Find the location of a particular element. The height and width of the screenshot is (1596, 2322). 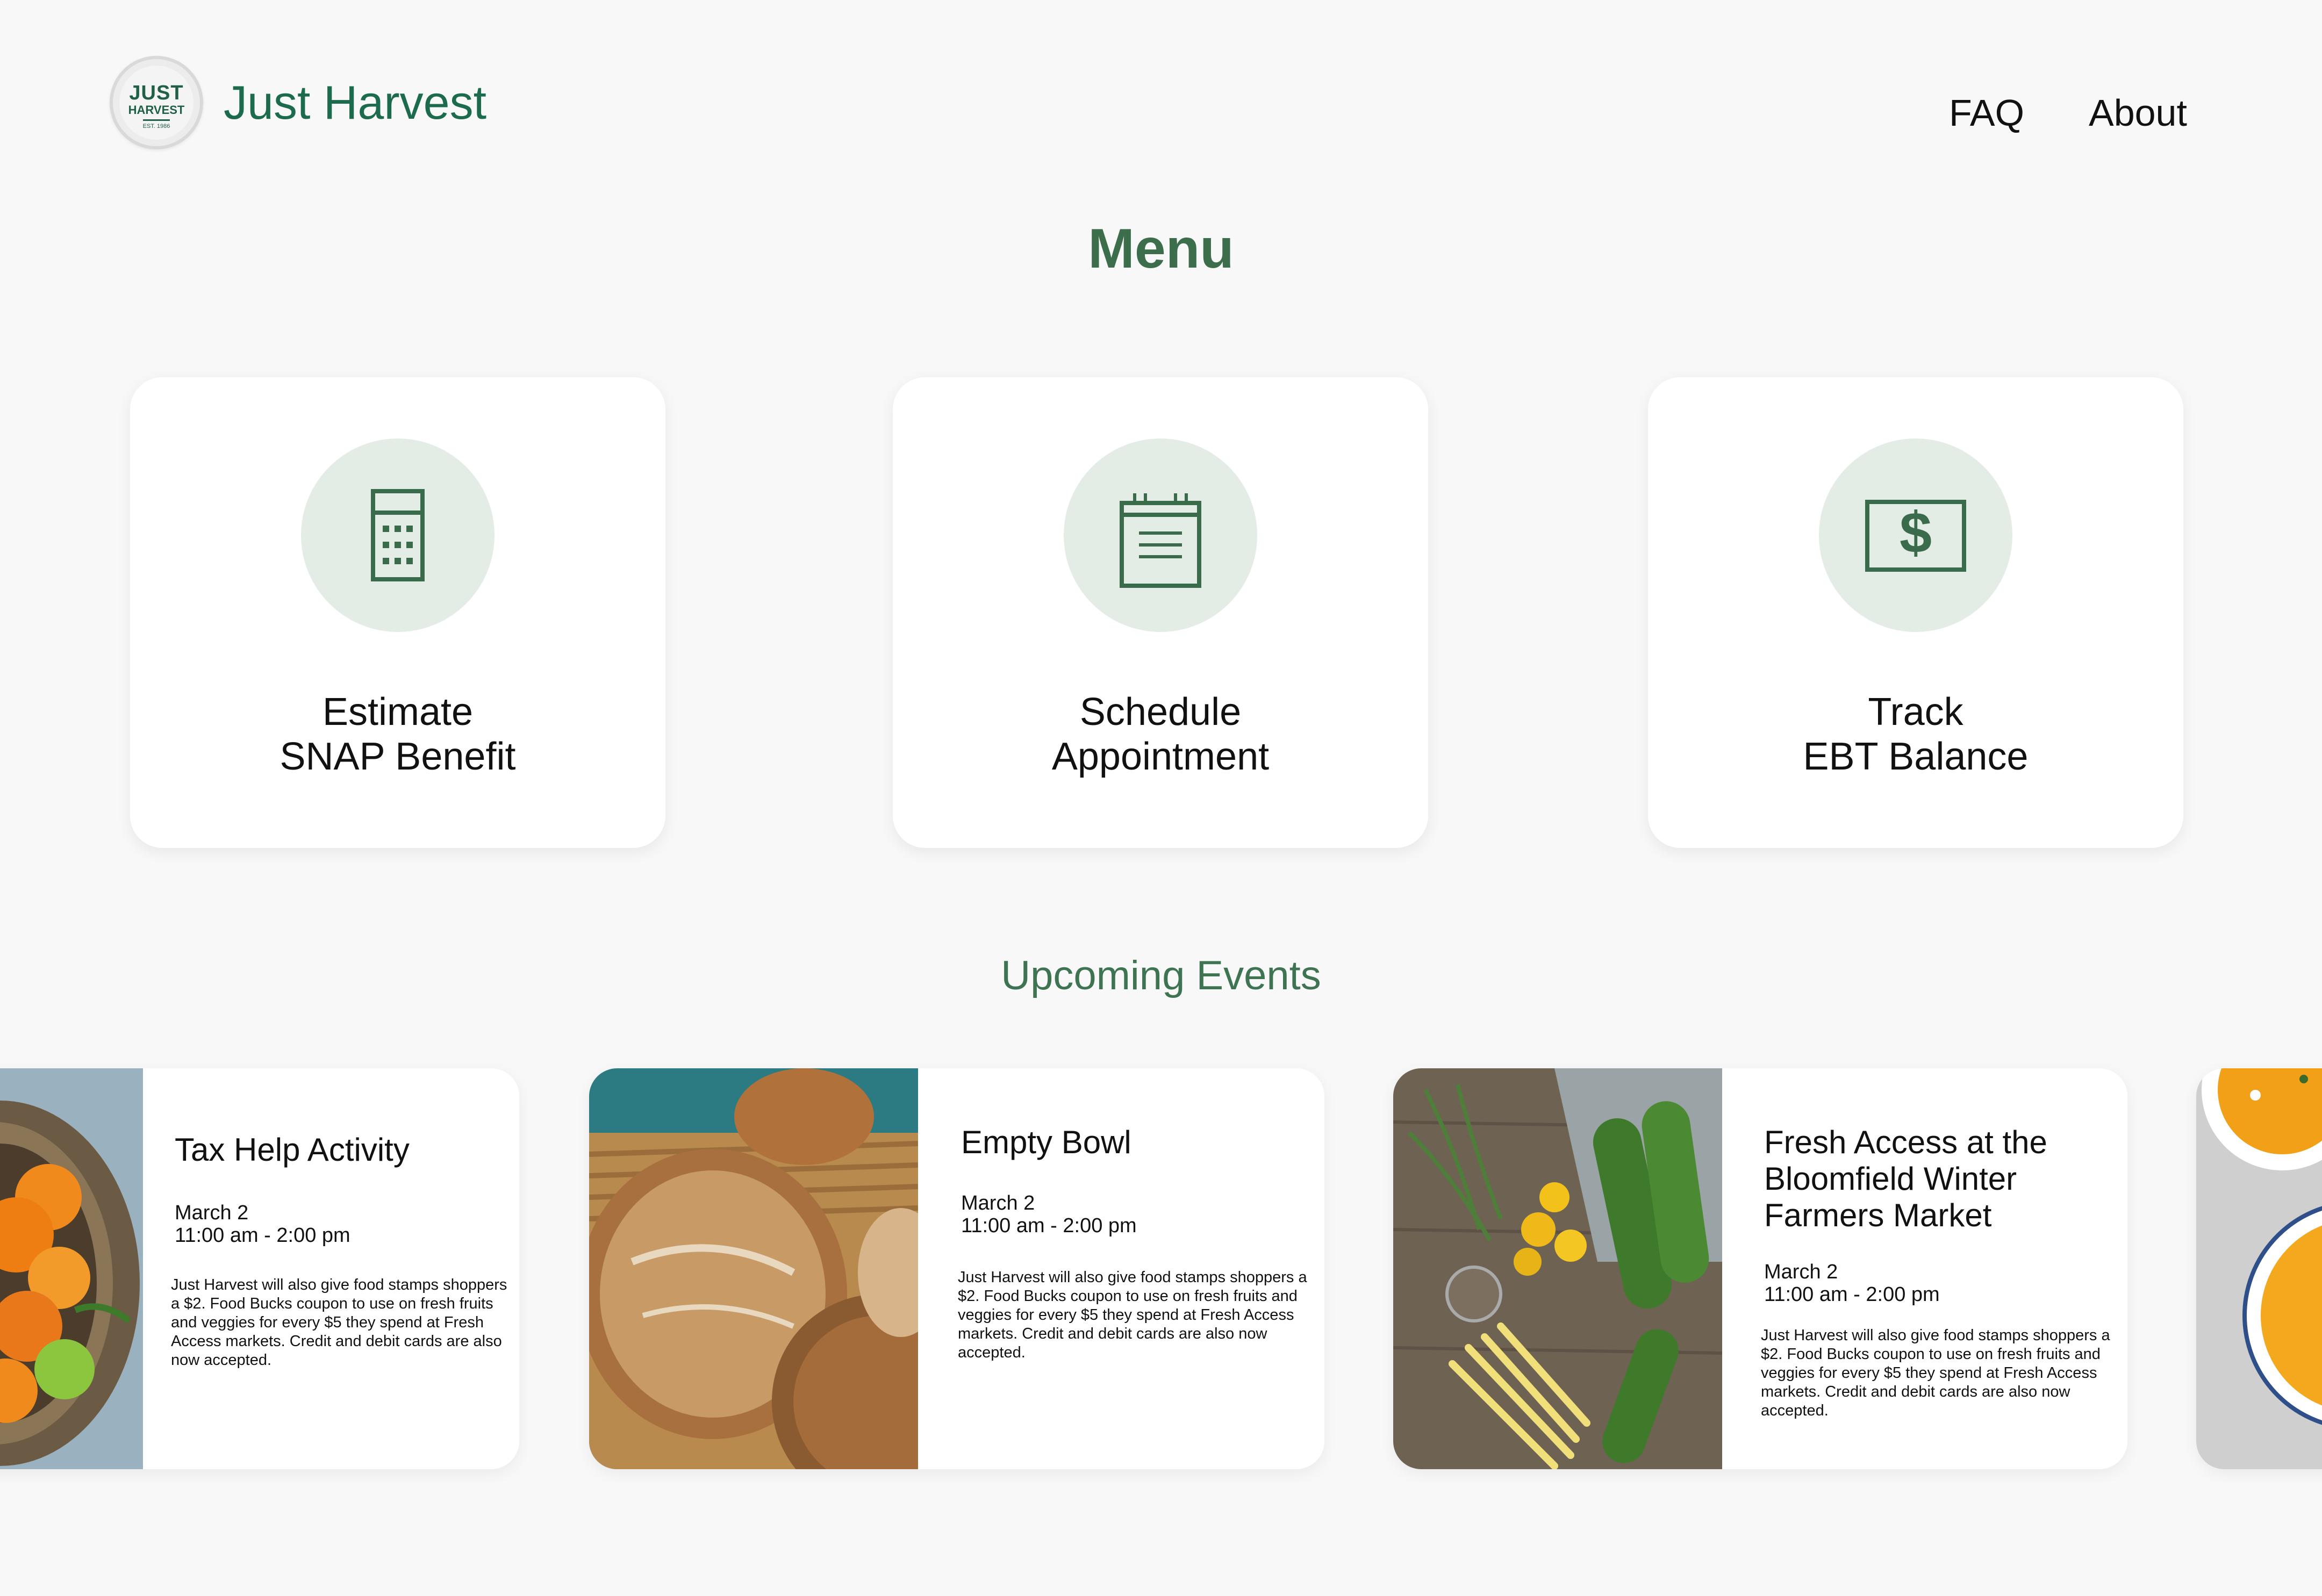

calculator-icon is located at coordinates (398, 535).